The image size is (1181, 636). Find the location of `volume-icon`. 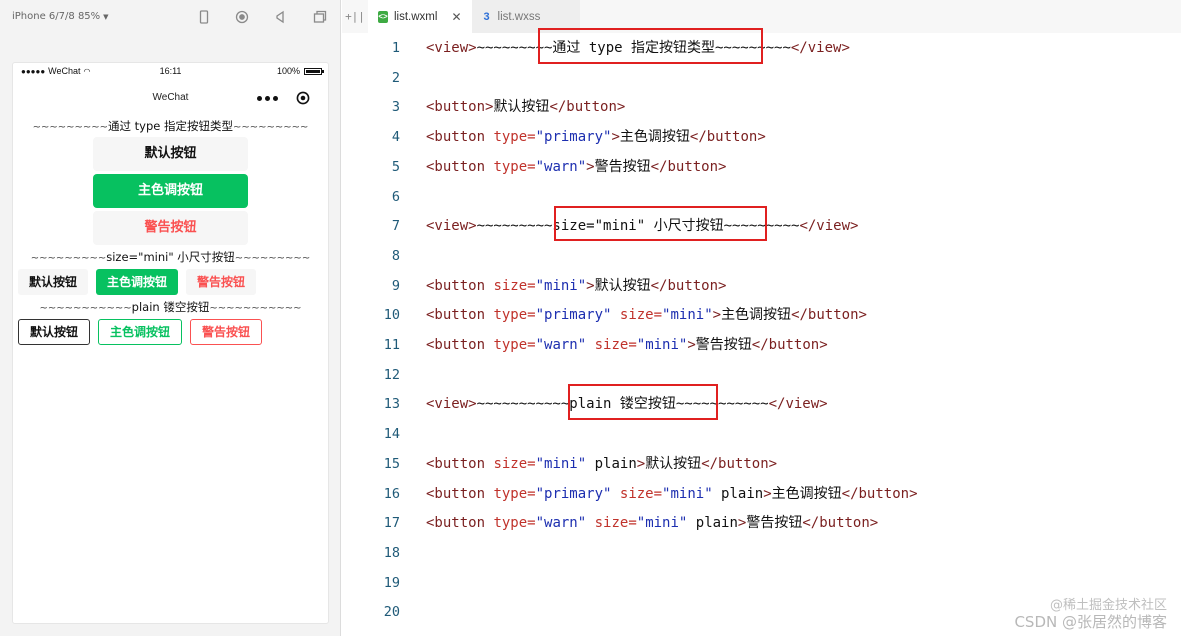

volume-icon is located at coordinates (280, 17).